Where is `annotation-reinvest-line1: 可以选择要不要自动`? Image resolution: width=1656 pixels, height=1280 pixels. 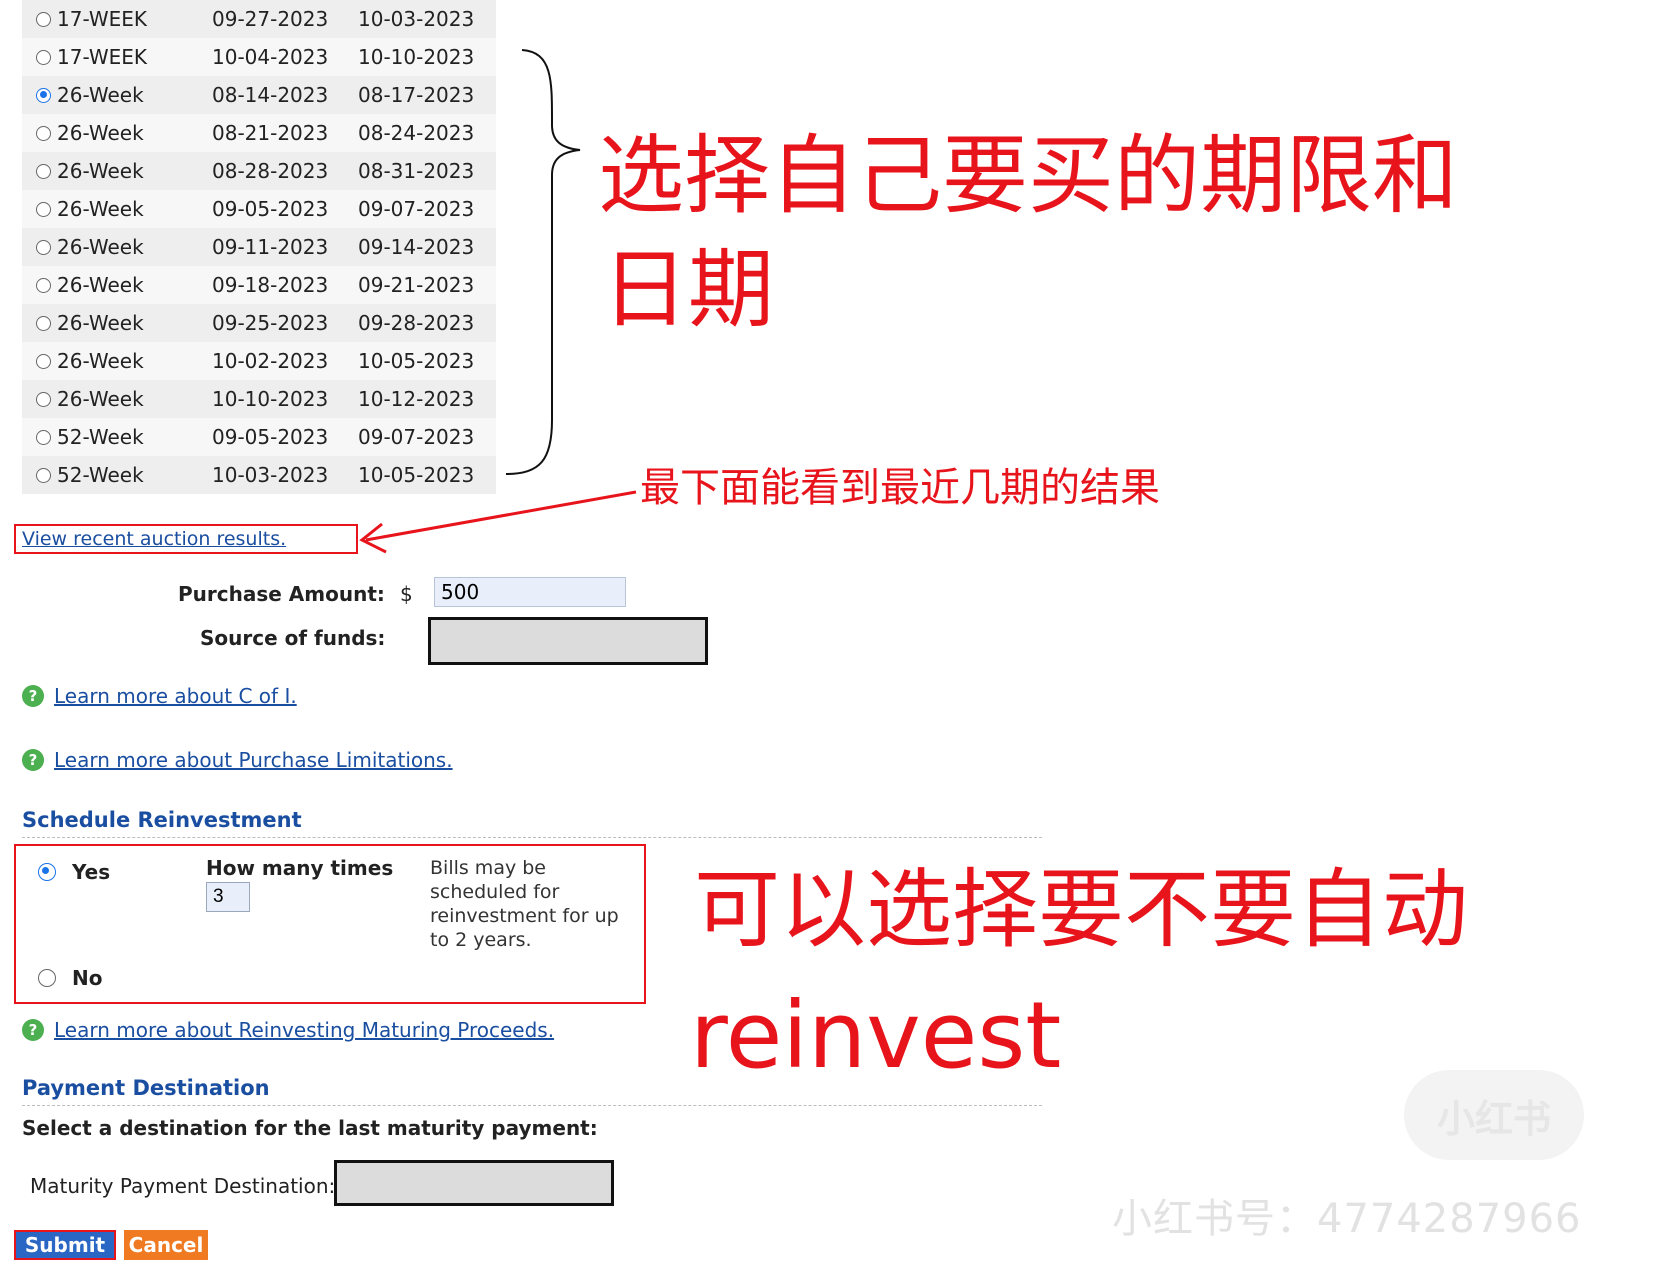
annotation-reinvest-line1: 可以选择要不要自动 is located at coordinates (1081, 910).